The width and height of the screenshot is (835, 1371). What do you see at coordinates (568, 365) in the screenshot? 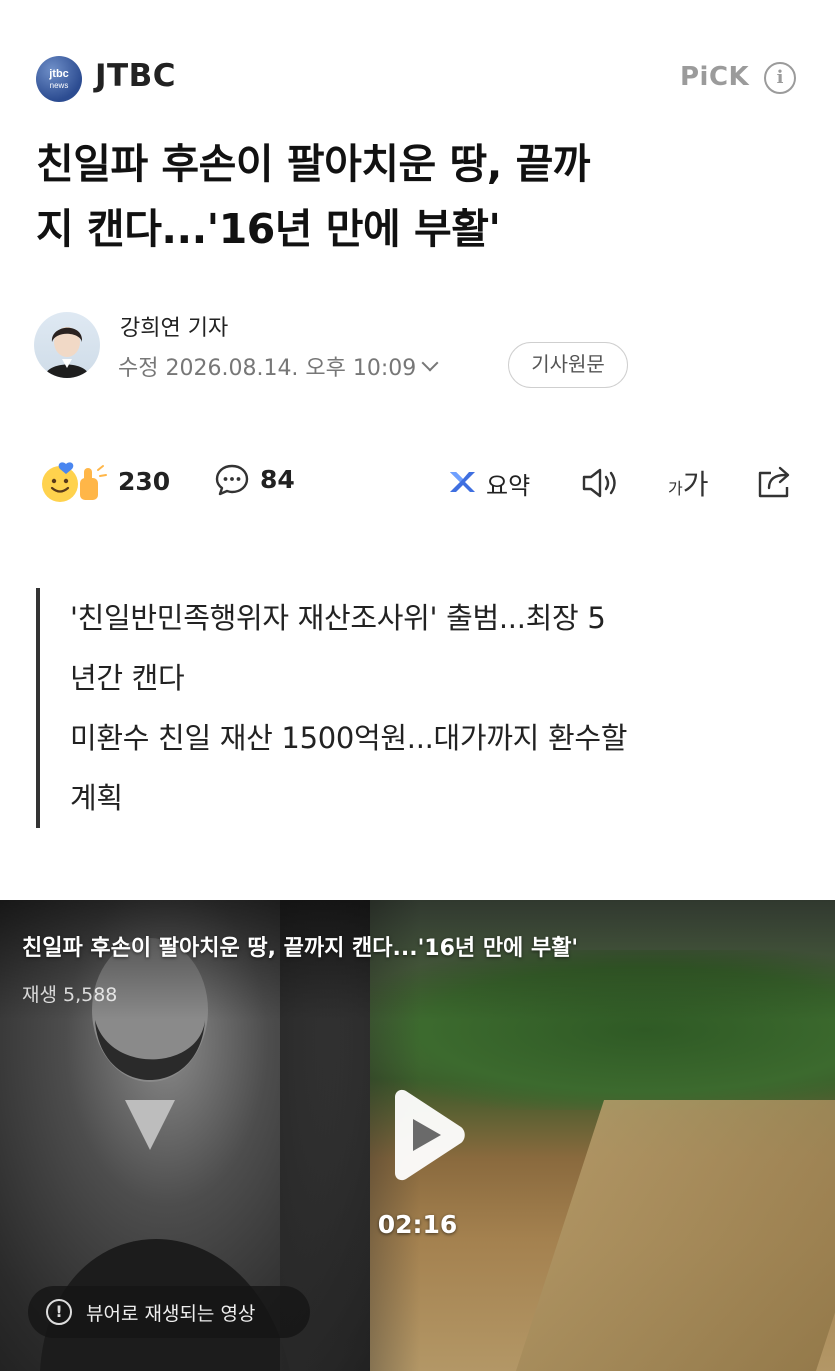
I see `original-article-button: 기사원문` at bounding box center [568, 365].